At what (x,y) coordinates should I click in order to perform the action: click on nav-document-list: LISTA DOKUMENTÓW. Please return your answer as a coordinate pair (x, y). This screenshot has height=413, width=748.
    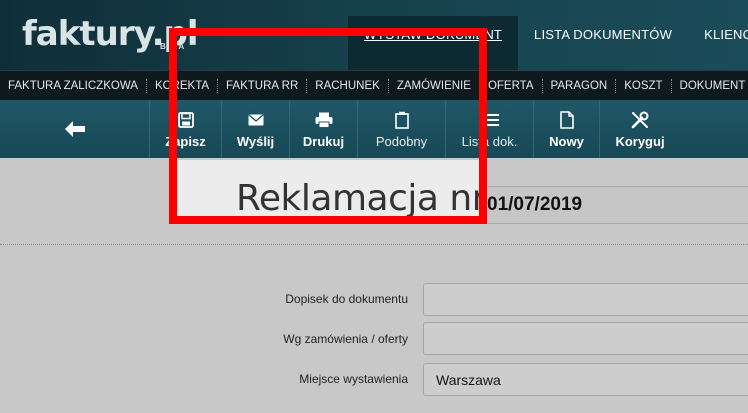
    Looking at the image, I should click on (603, 43).